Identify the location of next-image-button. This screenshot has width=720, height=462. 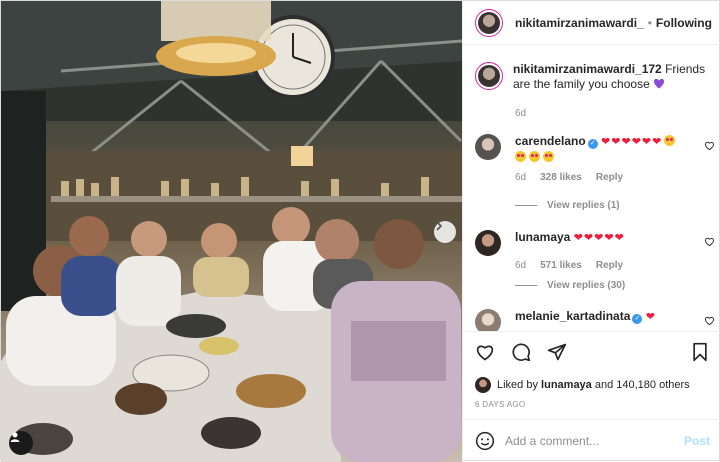
(445, 232).